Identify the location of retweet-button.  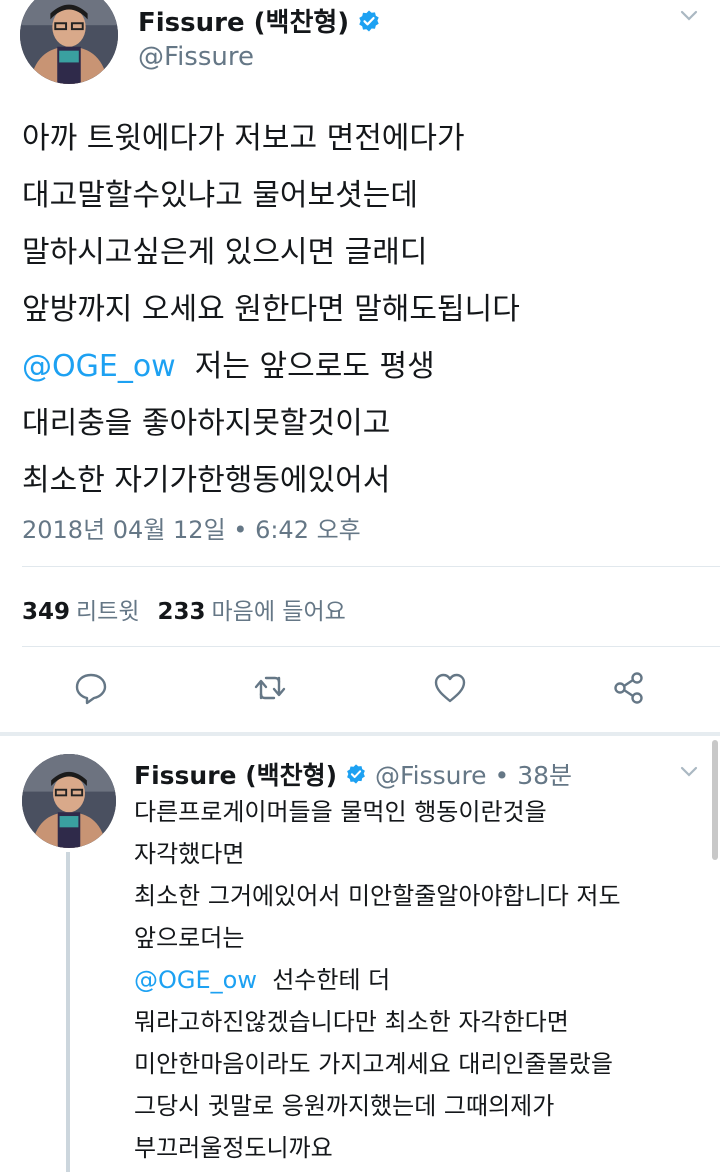
(270, 688).